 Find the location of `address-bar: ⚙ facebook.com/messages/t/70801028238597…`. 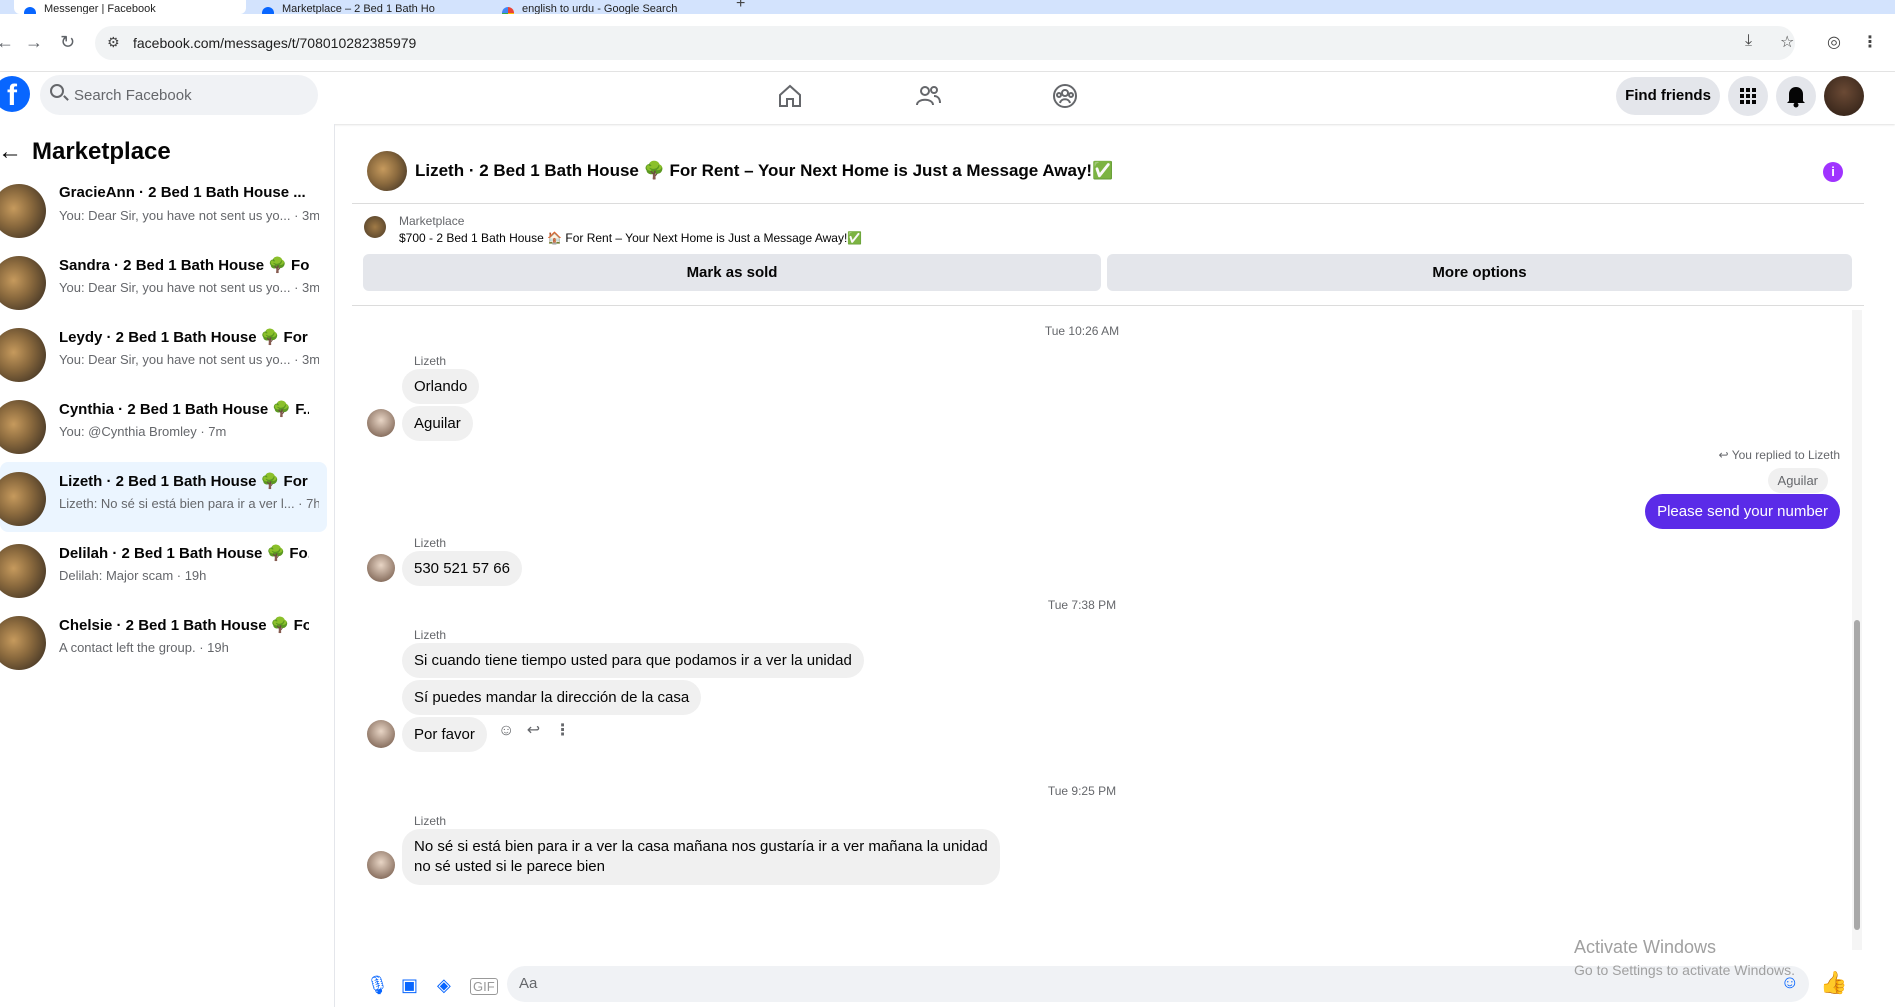

address-bar: ⚙ facebook.com/messages/t/70801028238597… is located at coordinates (945, 43).